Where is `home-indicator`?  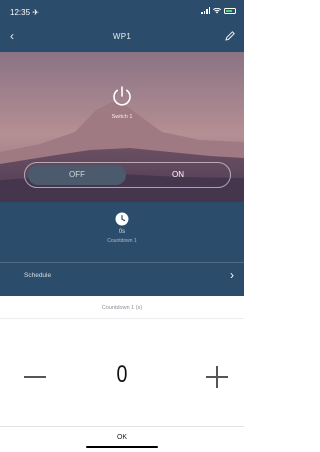
home-indicator is located at coordinates (122, 447).